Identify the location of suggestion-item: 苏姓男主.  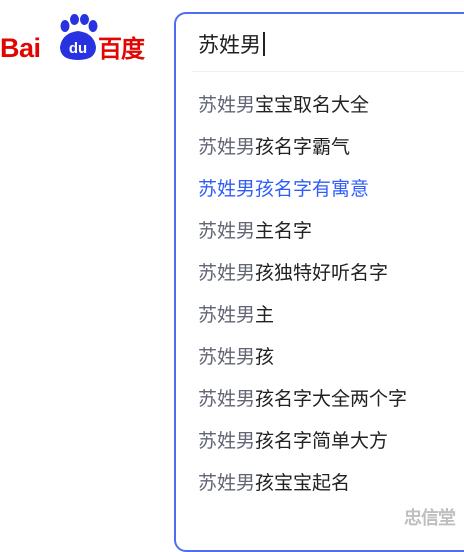
(320, 315).